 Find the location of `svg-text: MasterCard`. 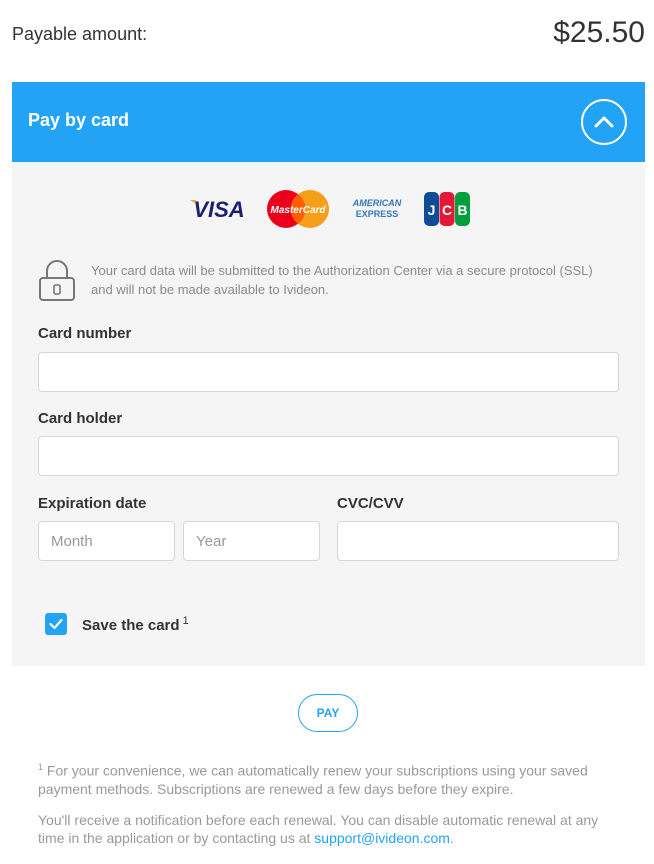

svg-text: MasterCard is located at coordinates (298, 210).